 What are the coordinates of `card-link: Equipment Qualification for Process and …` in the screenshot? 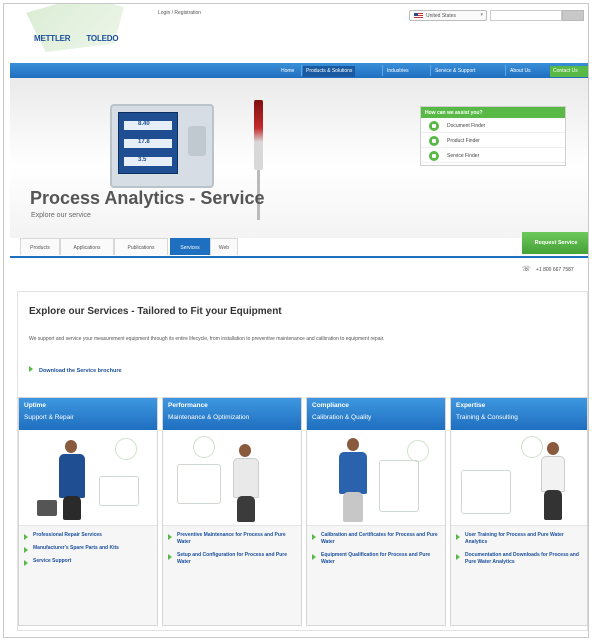 It's located at (376, 559).